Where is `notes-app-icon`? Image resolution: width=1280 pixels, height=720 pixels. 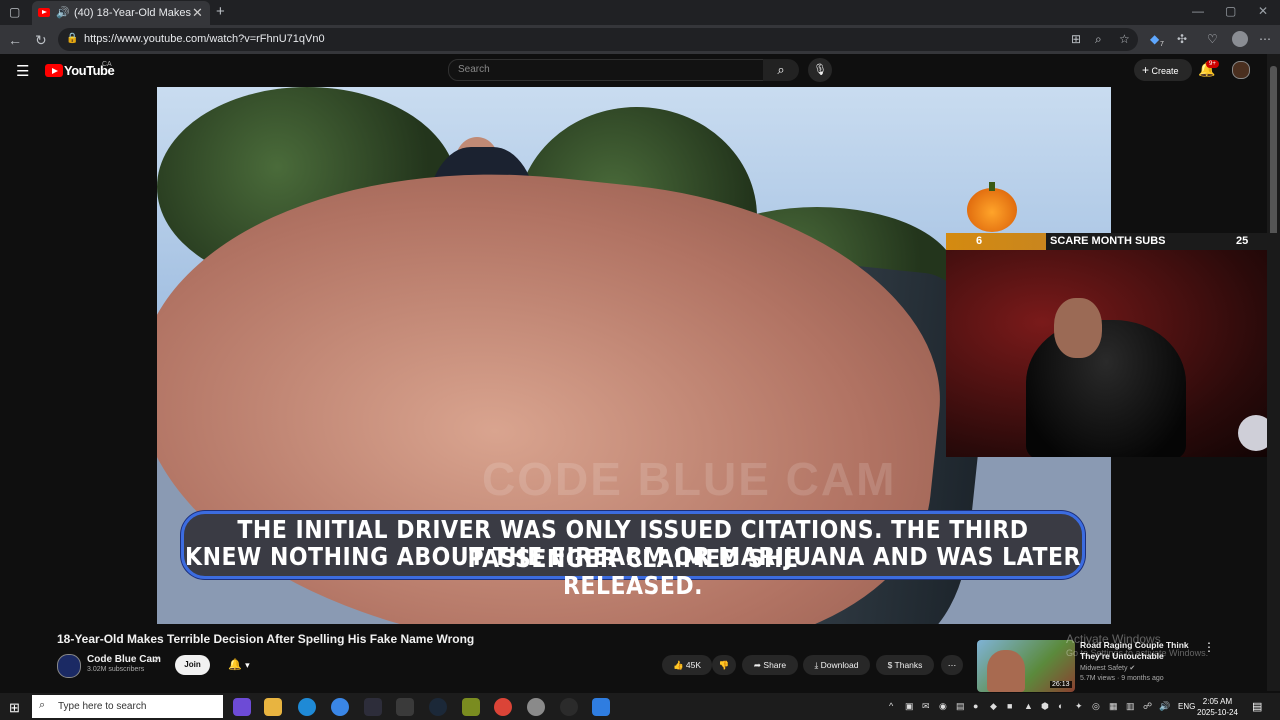 notes-app-icon is located at coordinates (471, 707).